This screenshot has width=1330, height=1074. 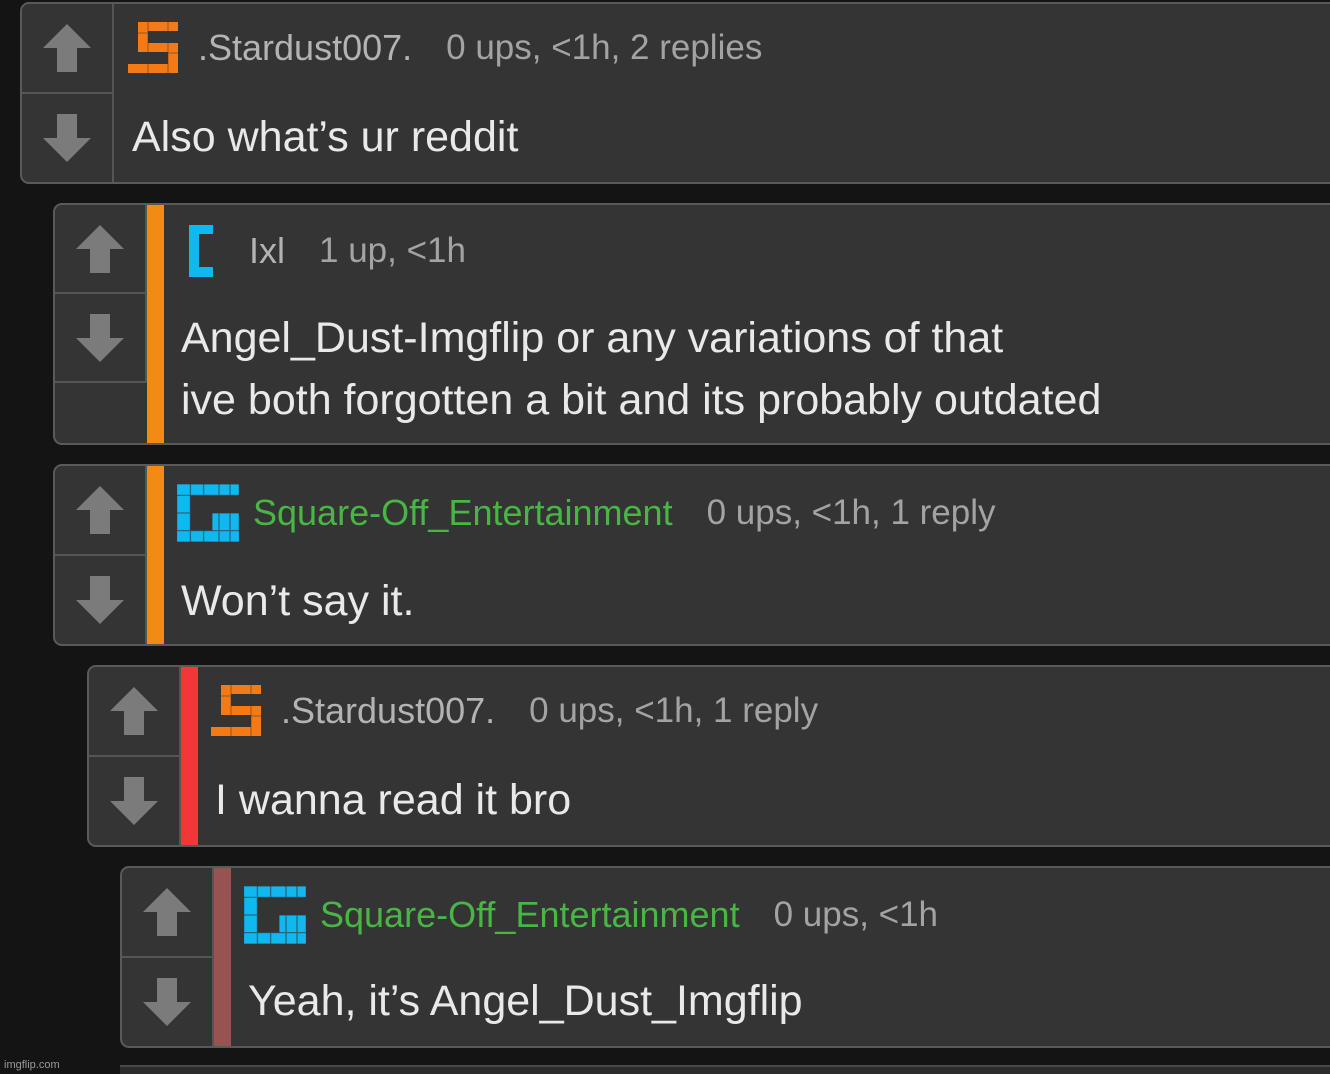 I want to click on comment-text: Also what’s ur reddit, so click(x=325, y=137).